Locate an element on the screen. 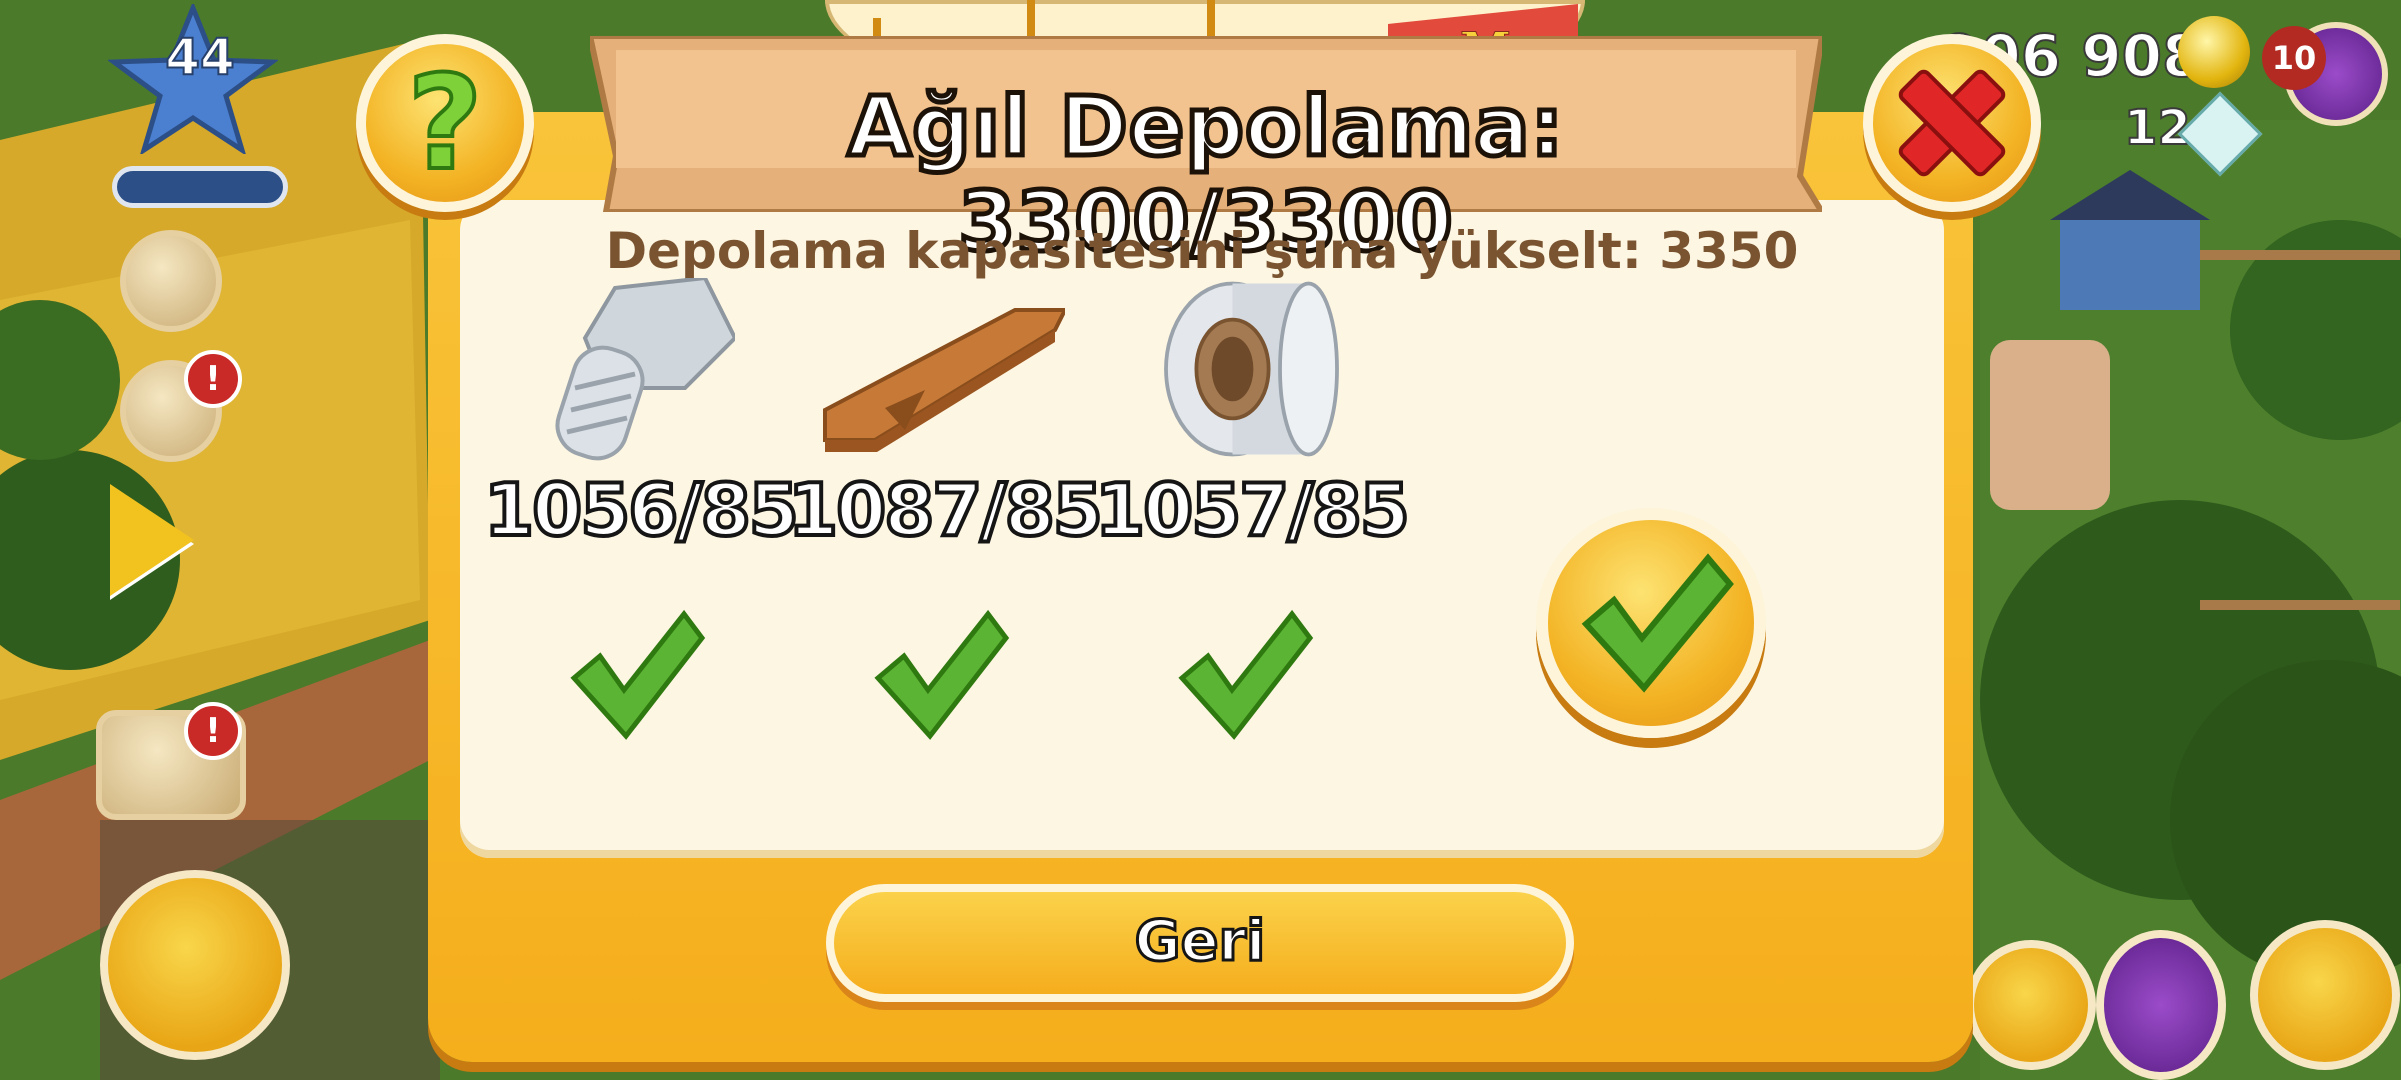 The image size is (2401, 1080). question-mark-icon: ? is located at coordinates (444, 123).